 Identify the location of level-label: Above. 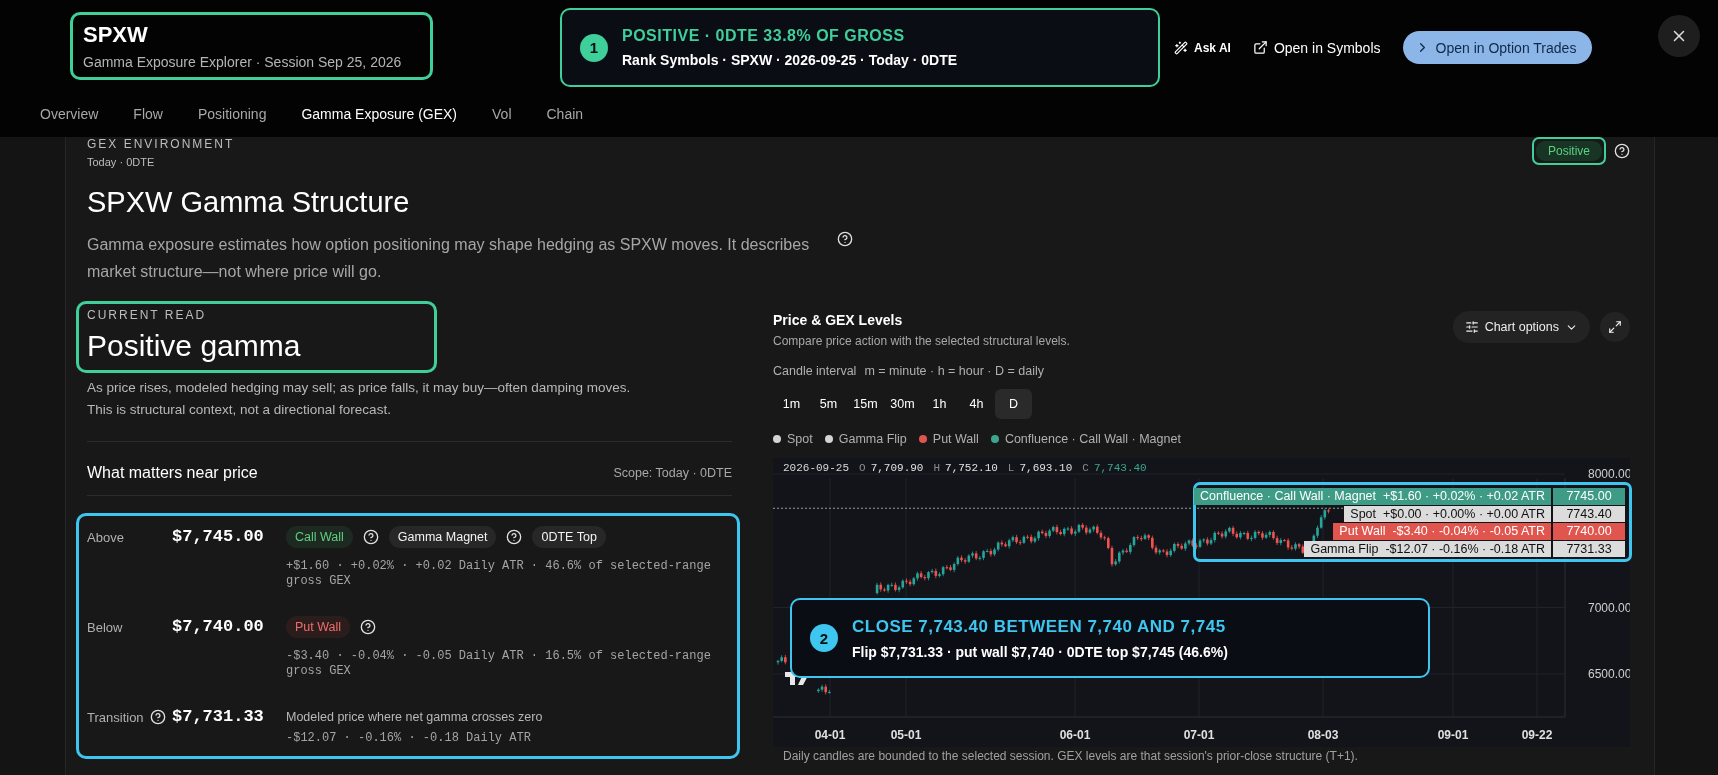
(105, 537).